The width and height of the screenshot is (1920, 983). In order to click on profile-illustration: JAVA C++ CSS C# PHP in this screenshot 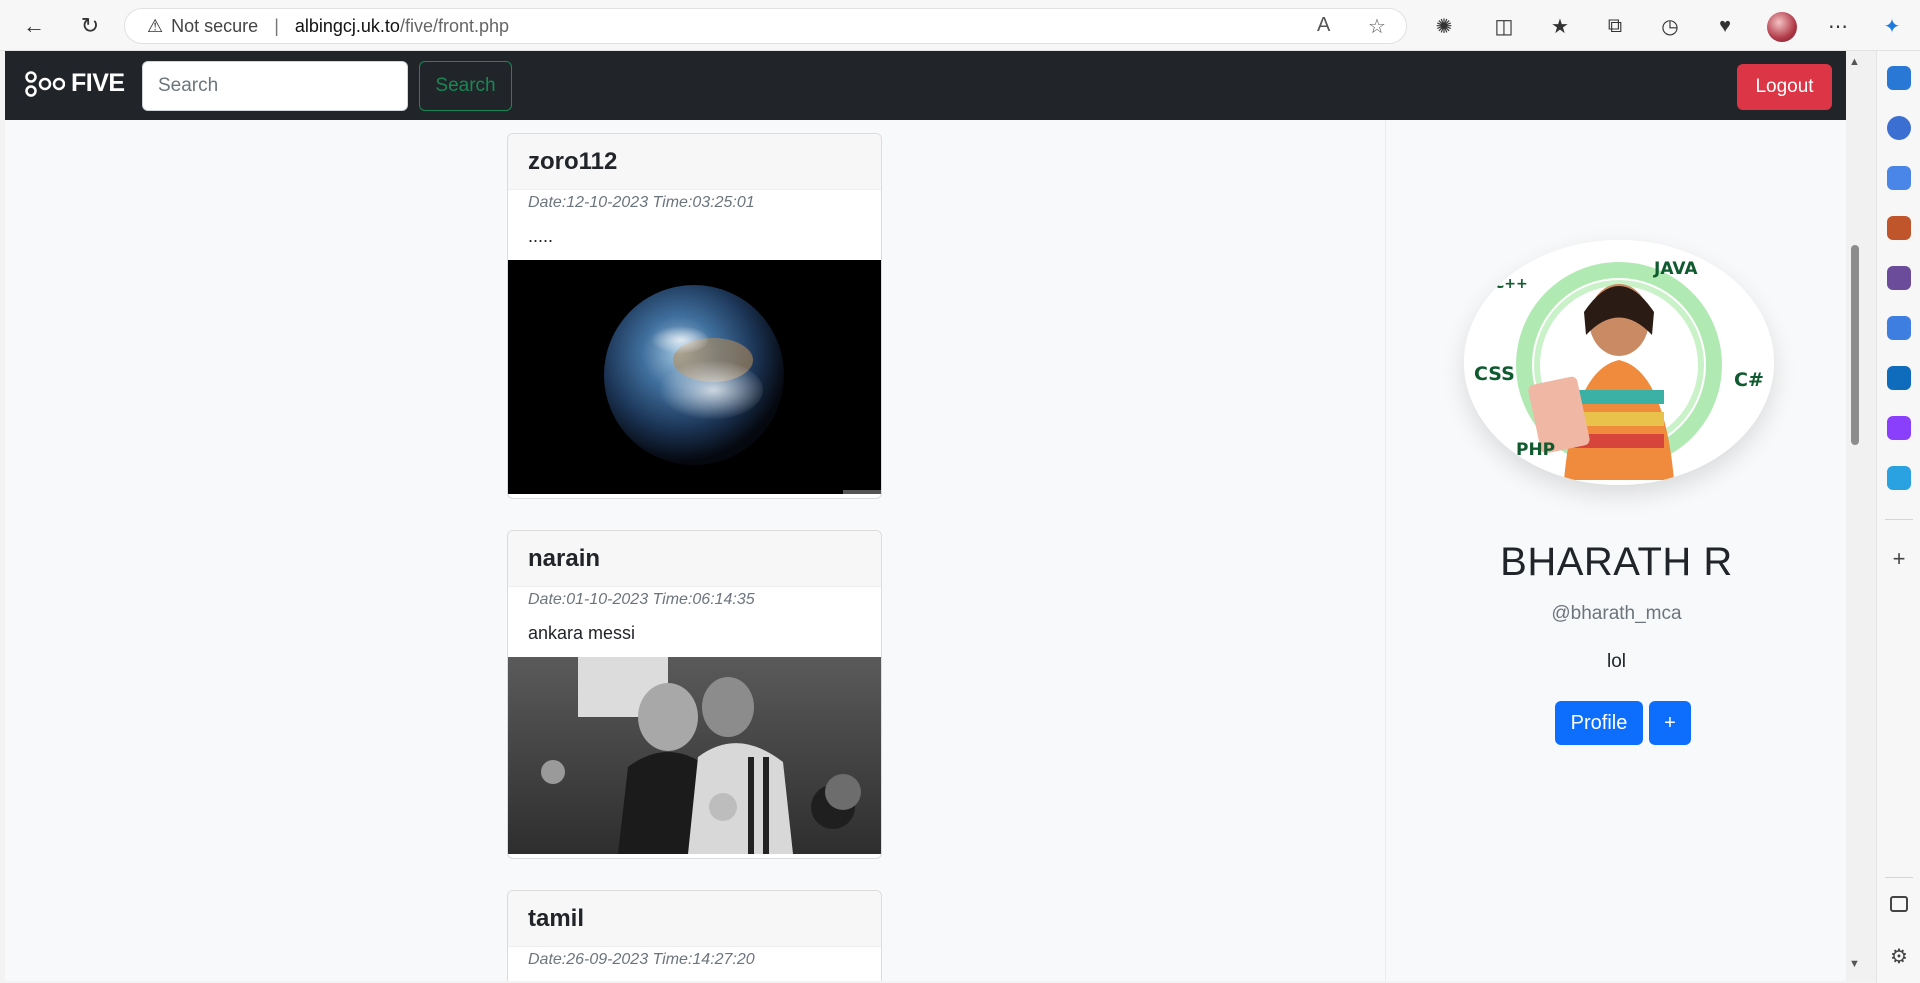, I will do `click(1619, 362)`.